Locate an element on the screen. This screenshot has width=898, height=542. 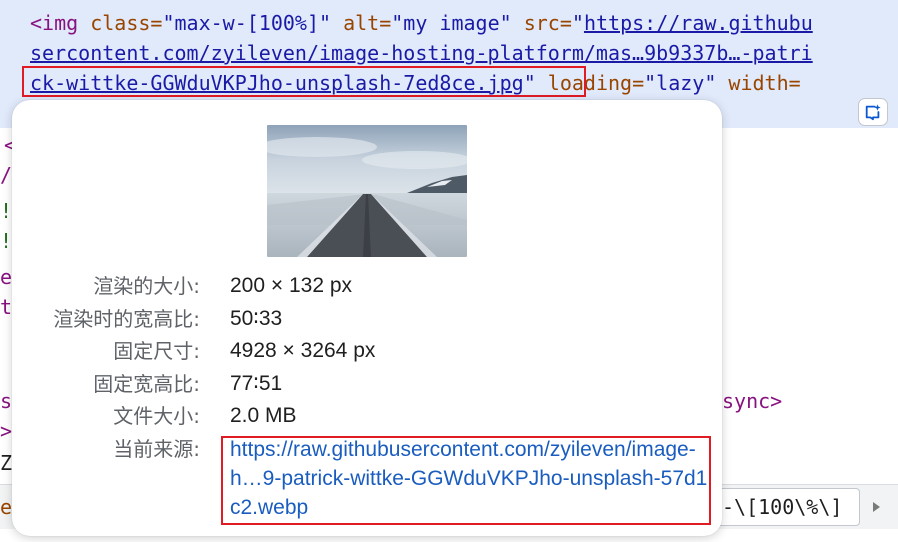
road-landscape-image is located at coordinates (367, 191).